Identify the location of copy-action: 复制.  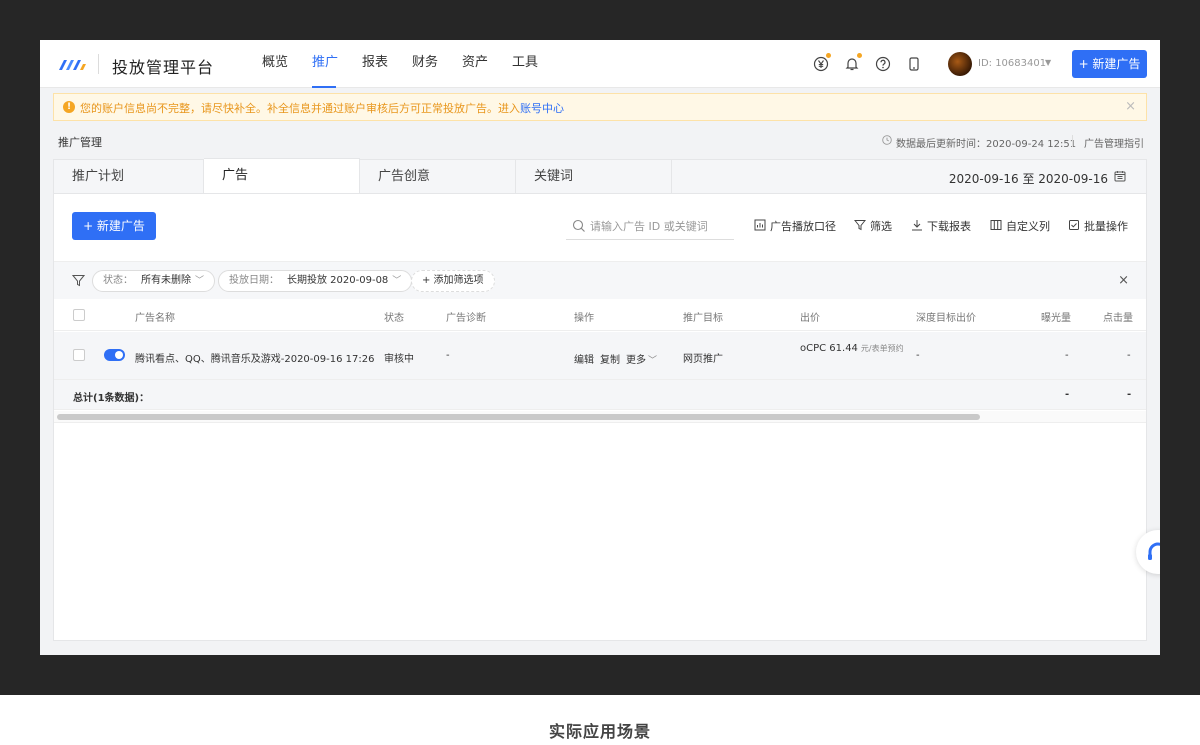
(610, 358).